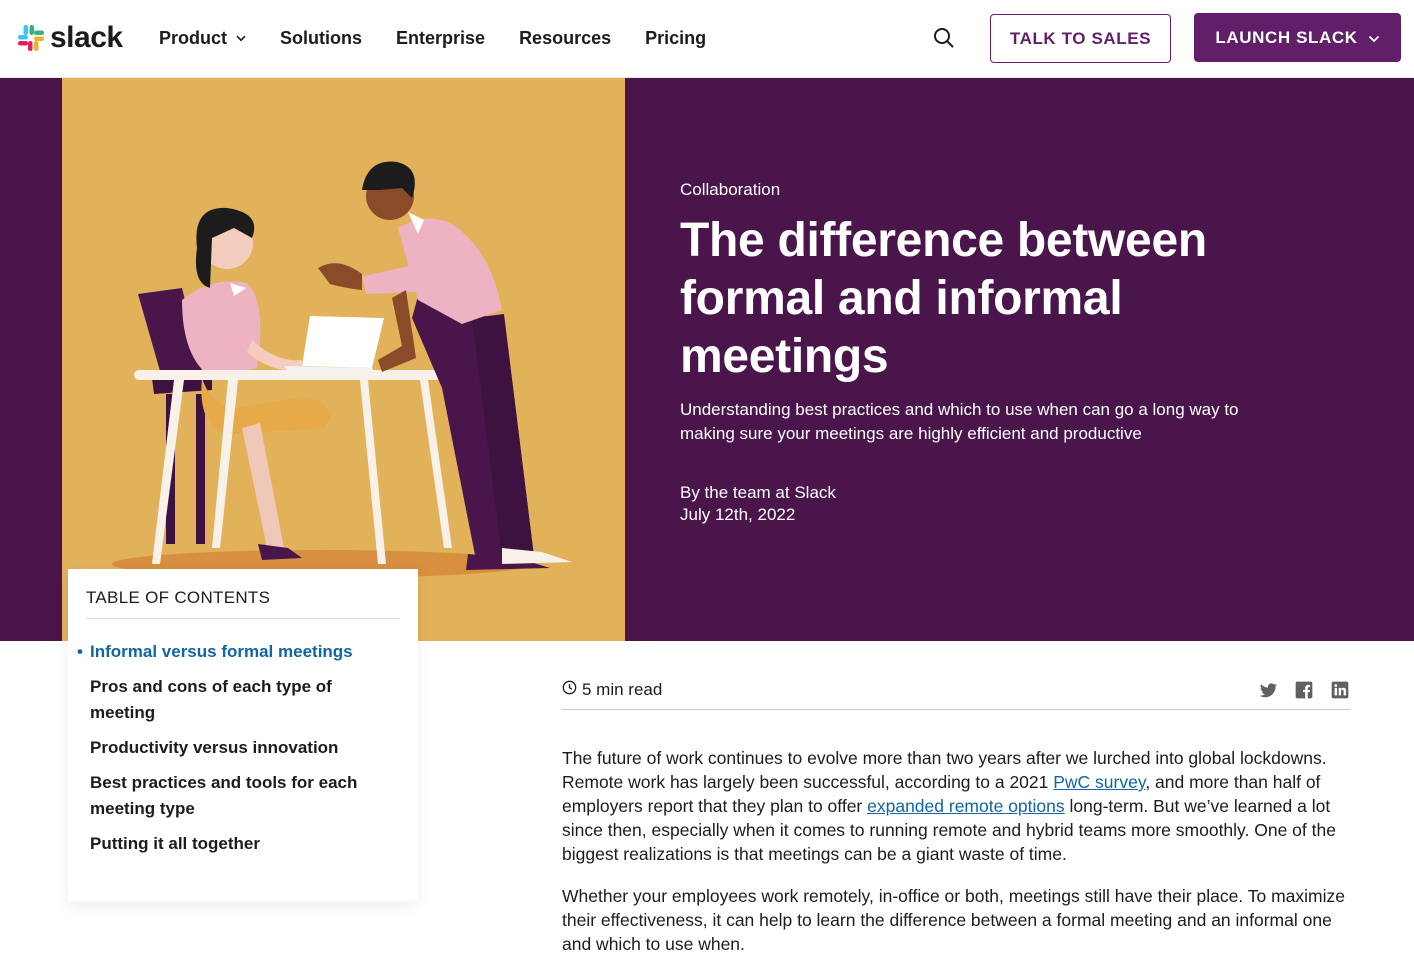 The height and width of the screenshot is (970, 1414). Describe the element at coordinates (956, 693) in the screenshot. I see `article-meta-row: 5 min read` at that location.